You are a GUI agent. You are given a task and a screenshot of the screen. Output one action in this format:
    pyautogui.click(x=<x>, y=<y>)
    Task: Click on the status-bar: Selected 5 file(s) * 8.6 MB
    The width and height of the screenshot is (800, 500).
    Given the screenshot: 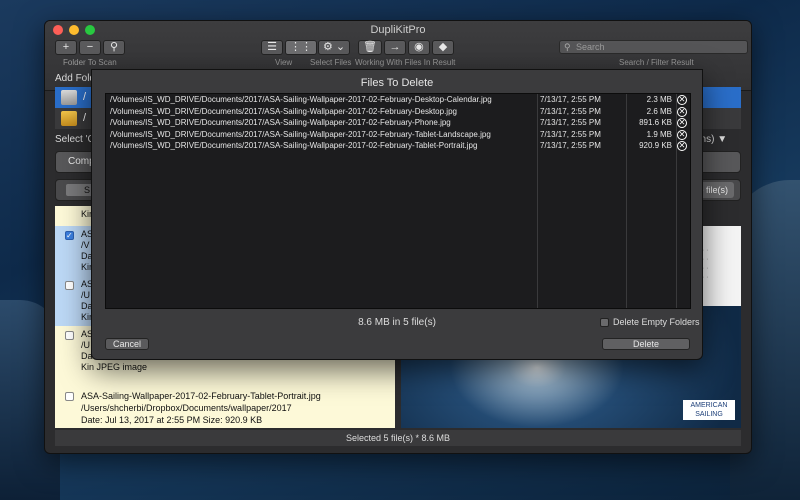 What is the action you would take?
    pyautogui.click(x=398, y=438)
    